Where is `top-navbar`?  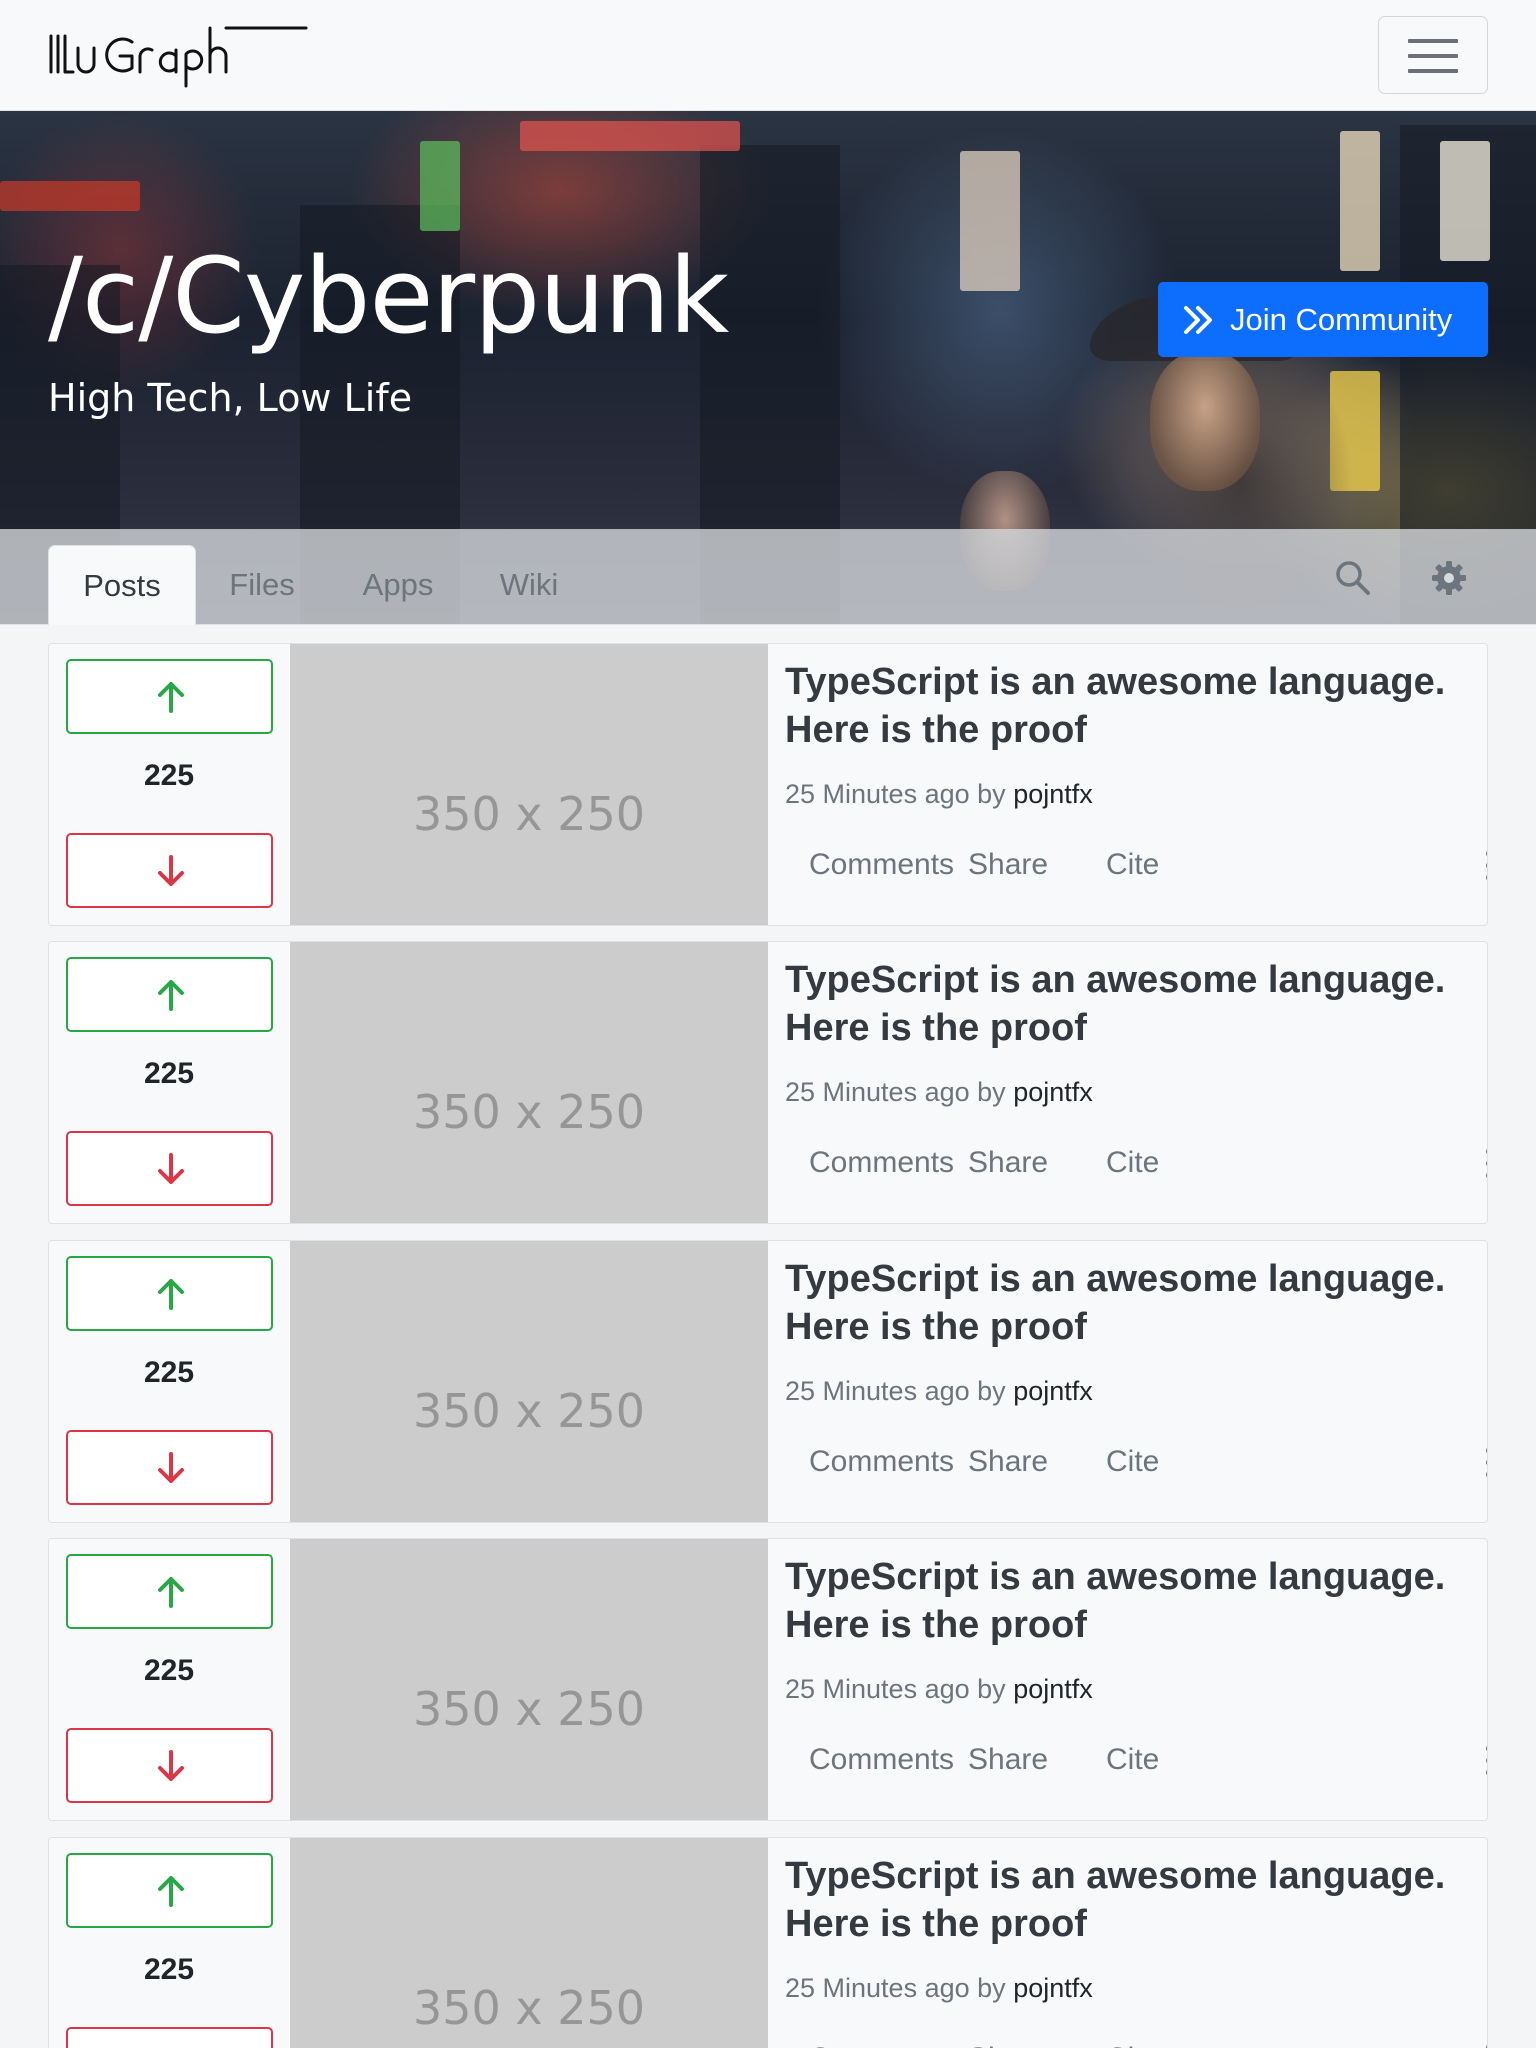 top-navbar is located at coordinates (768, 55).